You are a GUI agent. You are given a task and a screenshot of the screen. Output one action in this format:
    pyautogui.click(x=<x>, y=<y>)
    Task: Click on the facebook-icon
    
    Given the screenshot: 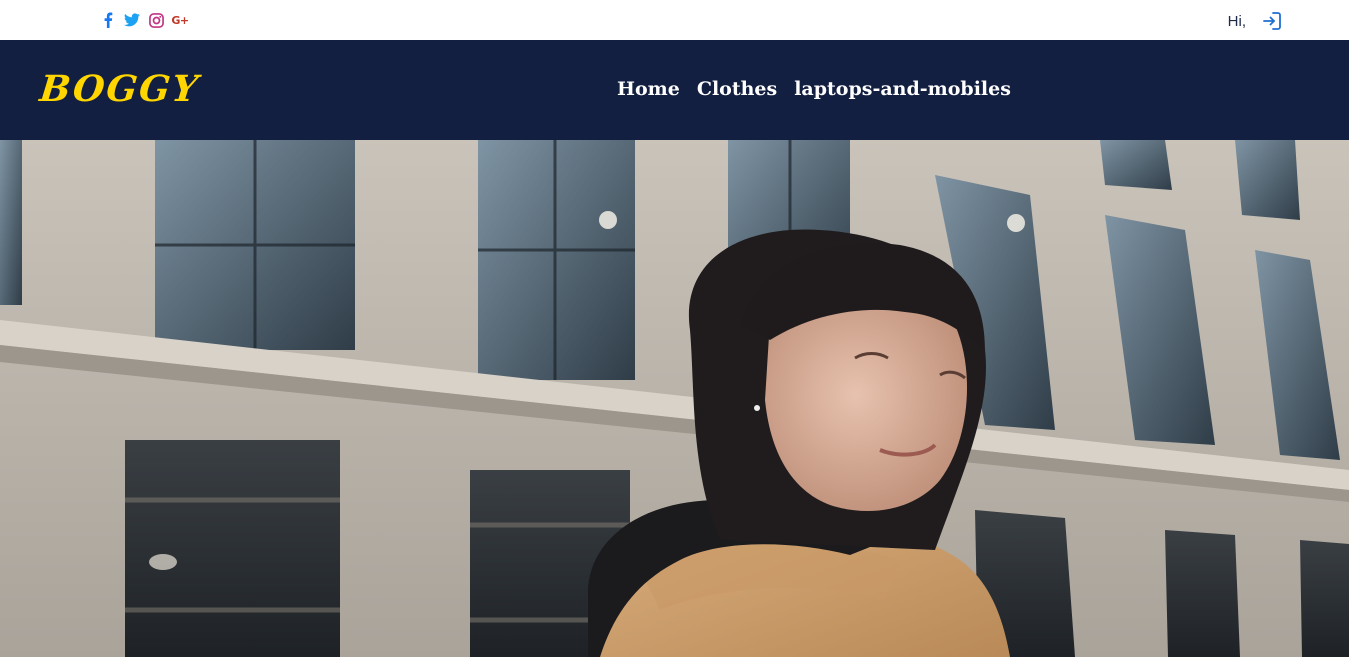 What is the action you would take?
    pyautogui.click(x=108, y=20)
    